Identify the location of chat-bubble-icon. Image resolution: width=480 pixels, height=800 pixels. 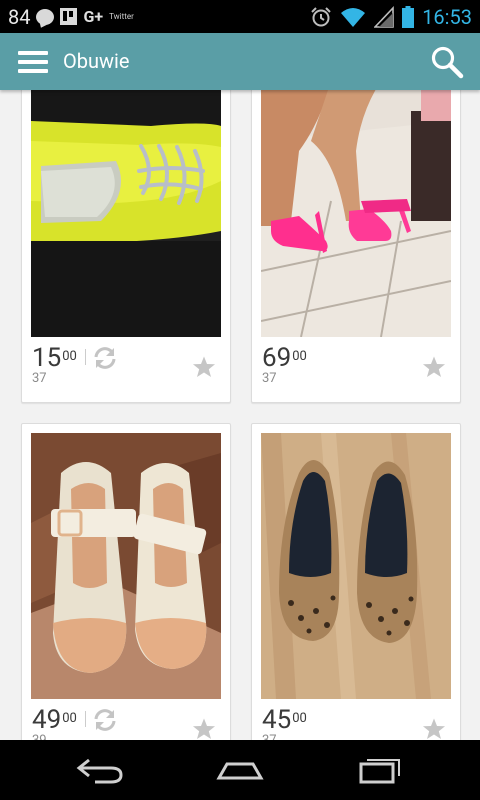
(45, 16).